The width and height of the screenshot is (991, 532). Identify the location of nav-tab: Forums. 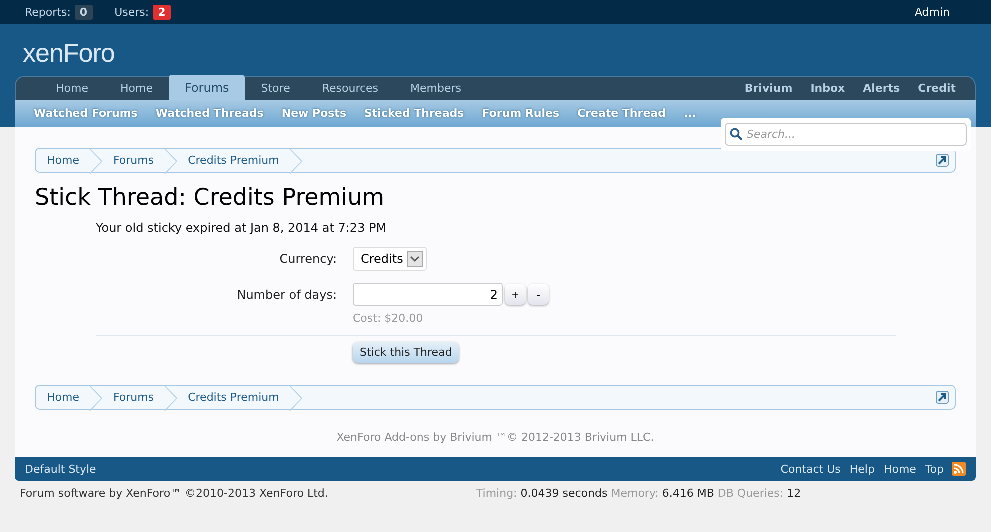
(207, 87).